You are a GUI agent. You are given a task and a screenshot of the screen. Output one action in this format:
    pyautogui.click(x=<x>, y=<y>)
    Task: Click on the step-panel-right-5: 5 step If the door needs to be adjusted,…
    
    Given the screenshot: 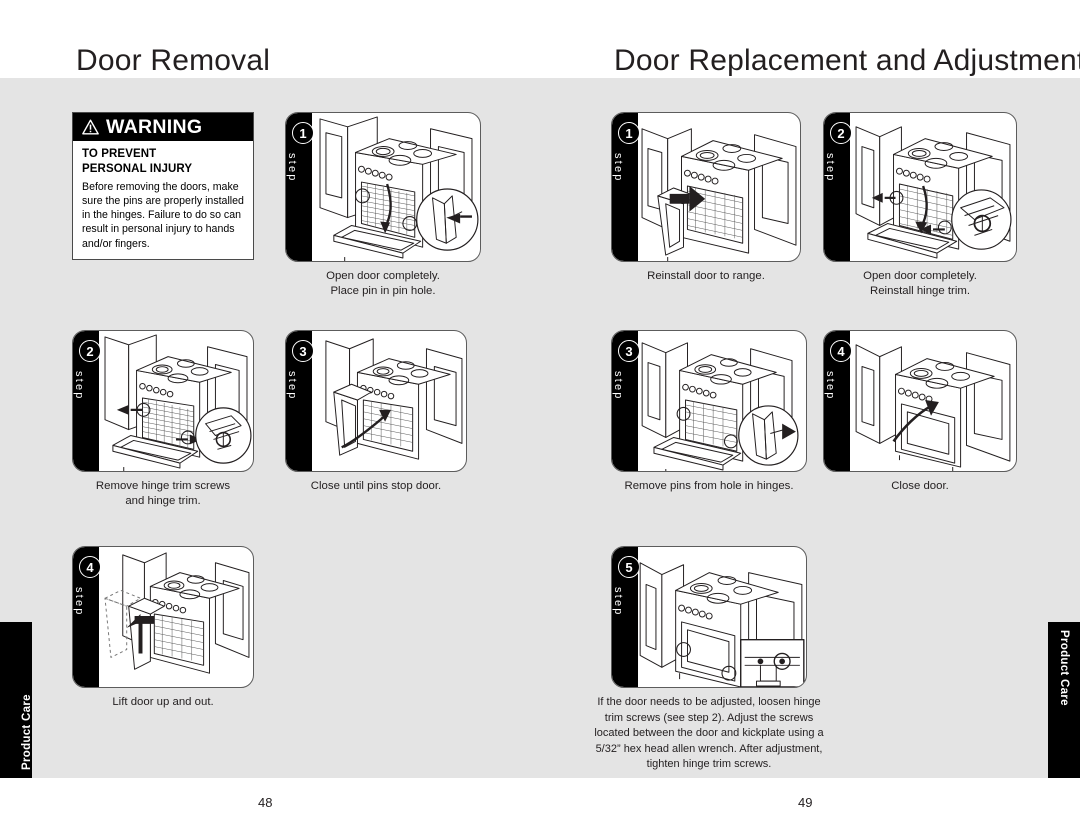 What is the action you would take?
    pyautogui.click(x=709, y=659)
    